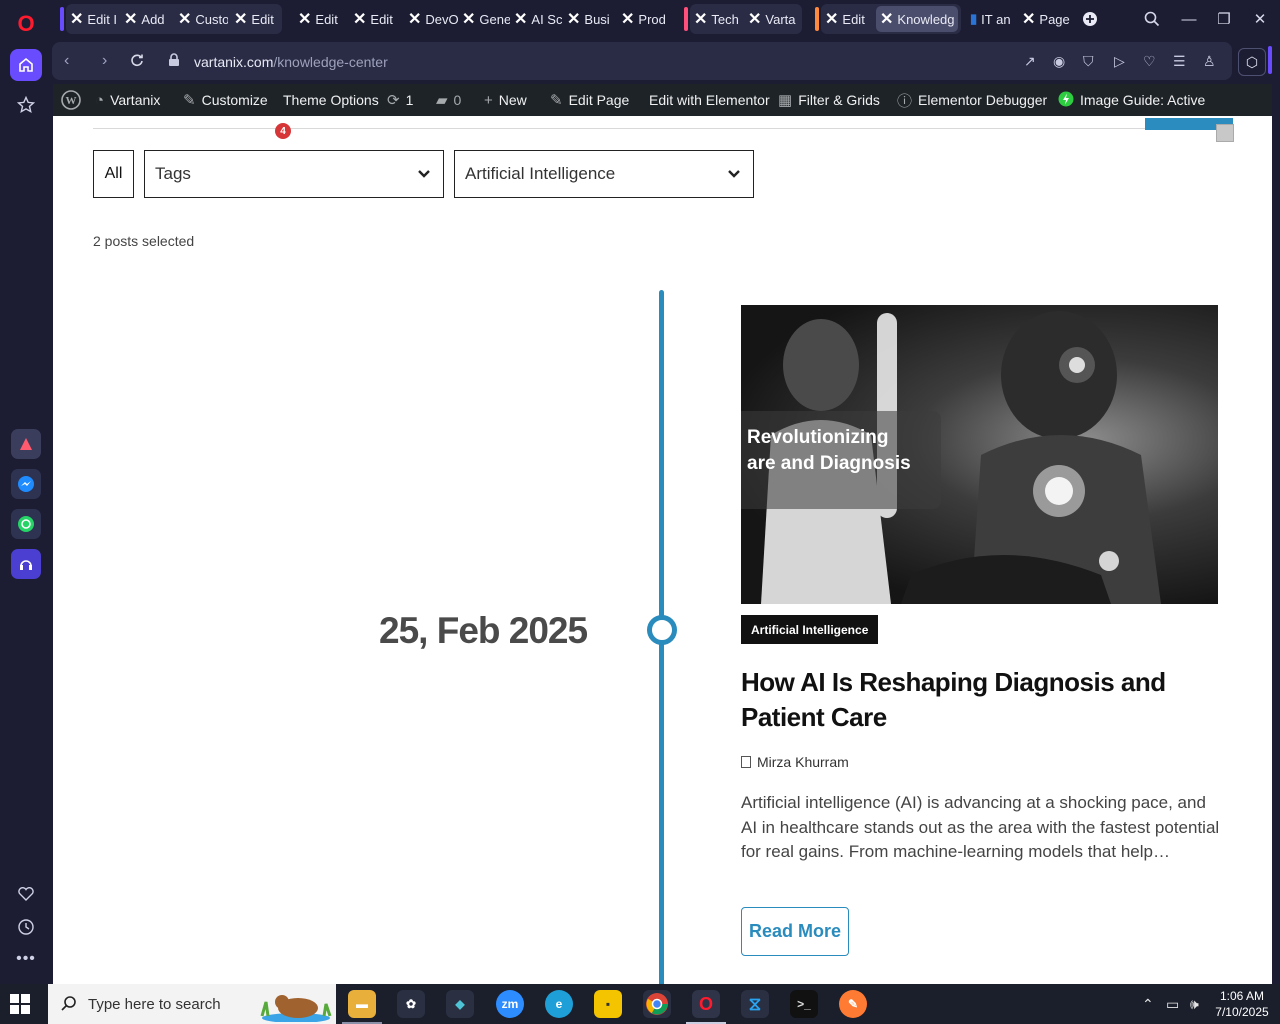  Describe the element at coordinates (20, 1004) in the screenshot. I see `windows-start-icon` at that location.